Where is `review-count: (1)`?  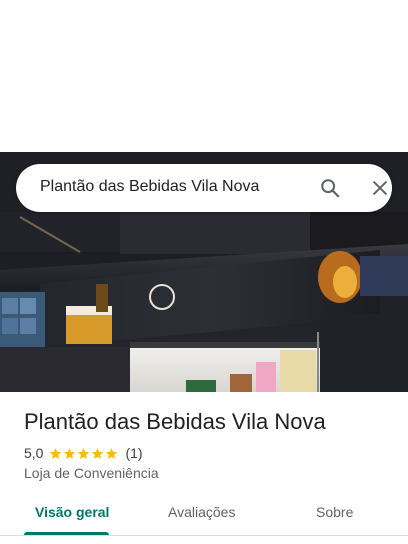 review-count: (1) is located at coordinates (133, 453).